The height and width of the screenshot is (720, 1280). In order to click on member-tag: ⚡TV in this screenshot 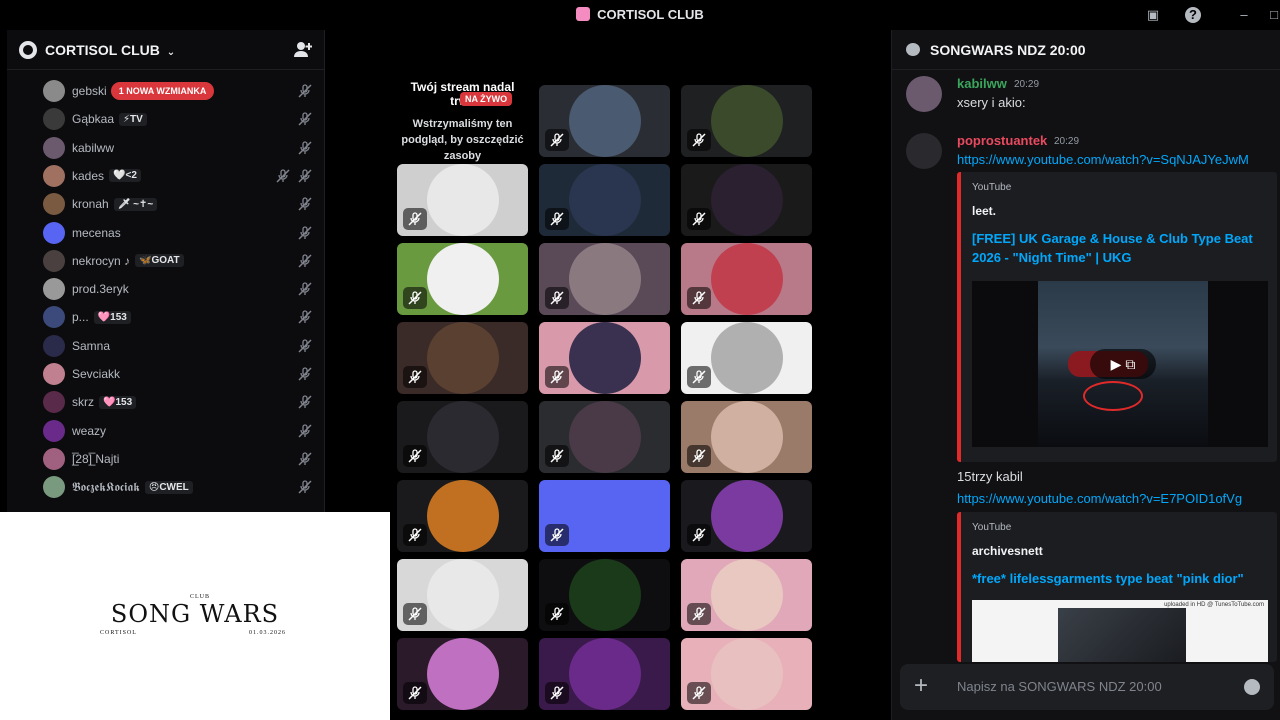, I will do `click(133, 119)`.